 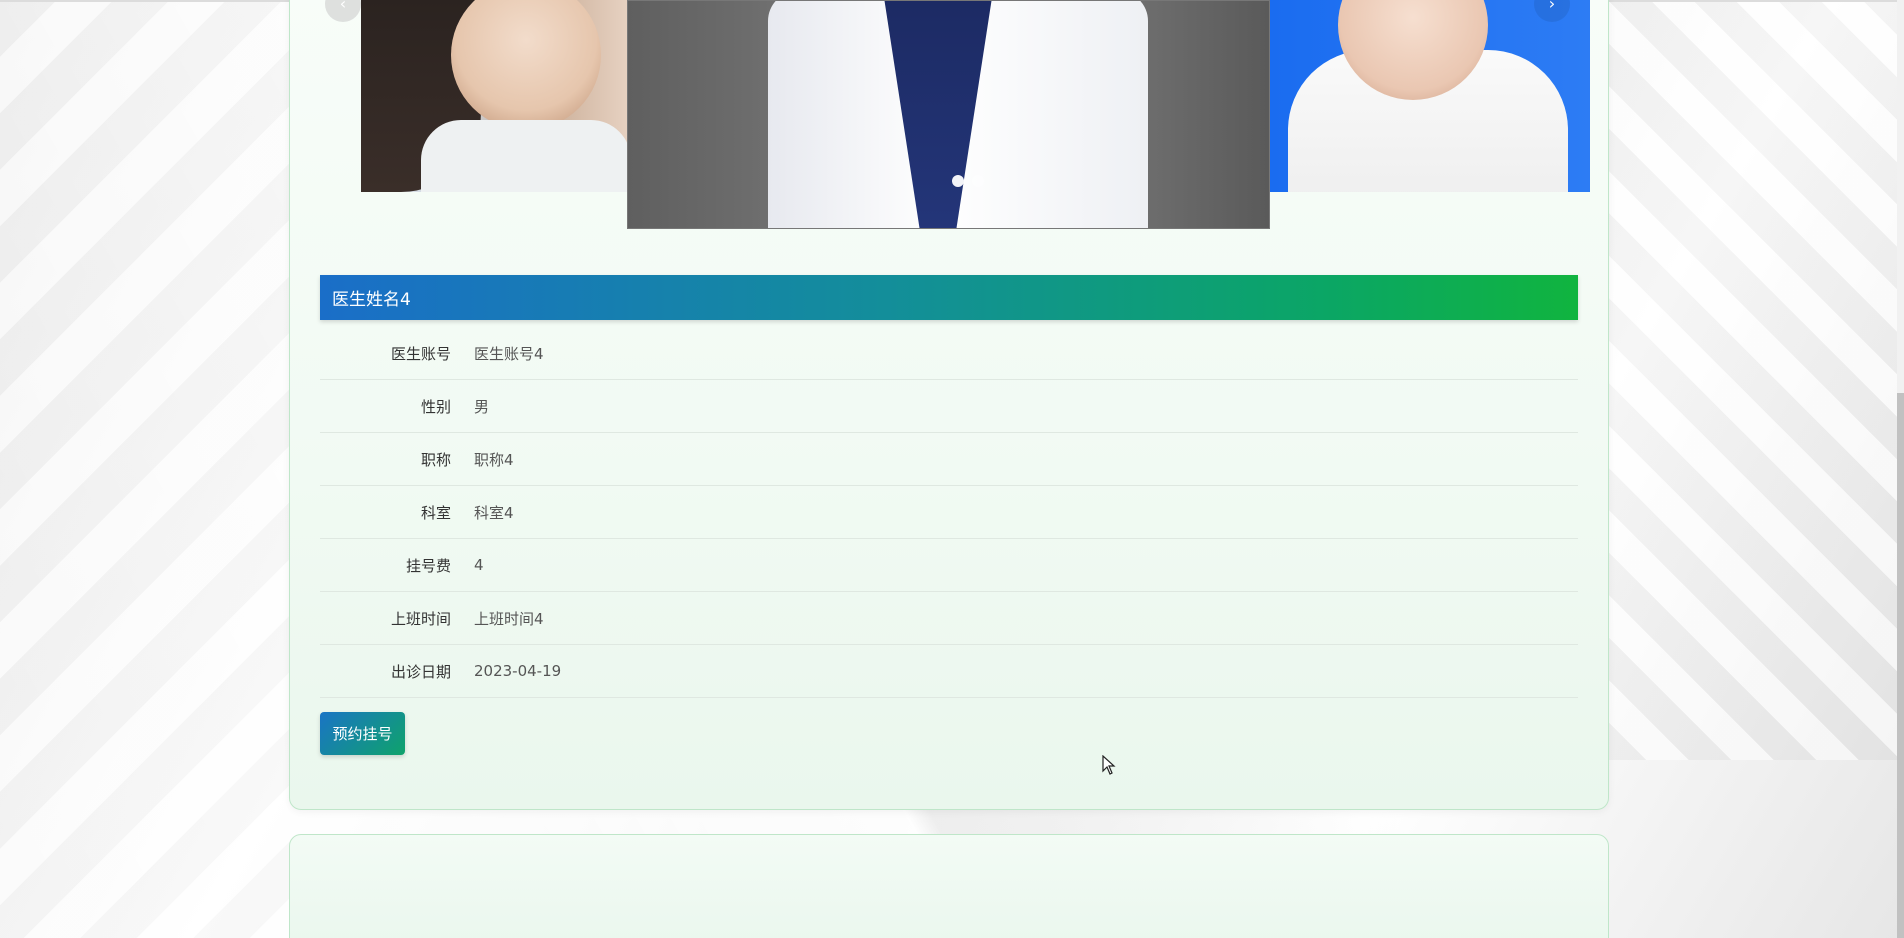 What do you see at coordinates (495, 96) in the screenshot?
I see `carousel-slide-left` at bounding box center [495, 96].